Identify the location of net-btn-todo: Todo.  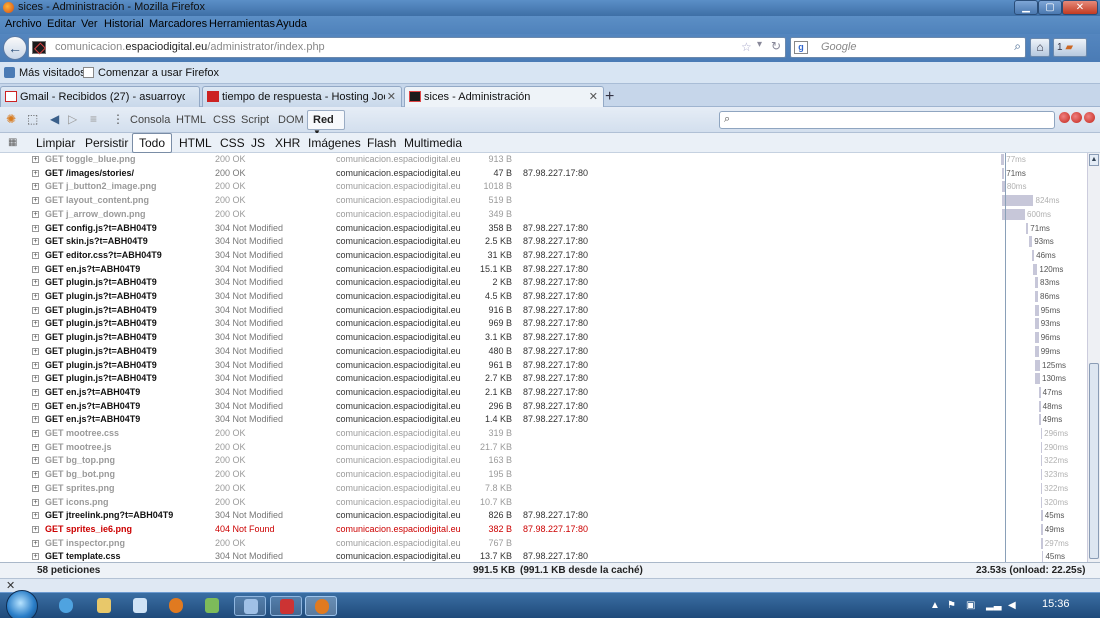
(152, 143).